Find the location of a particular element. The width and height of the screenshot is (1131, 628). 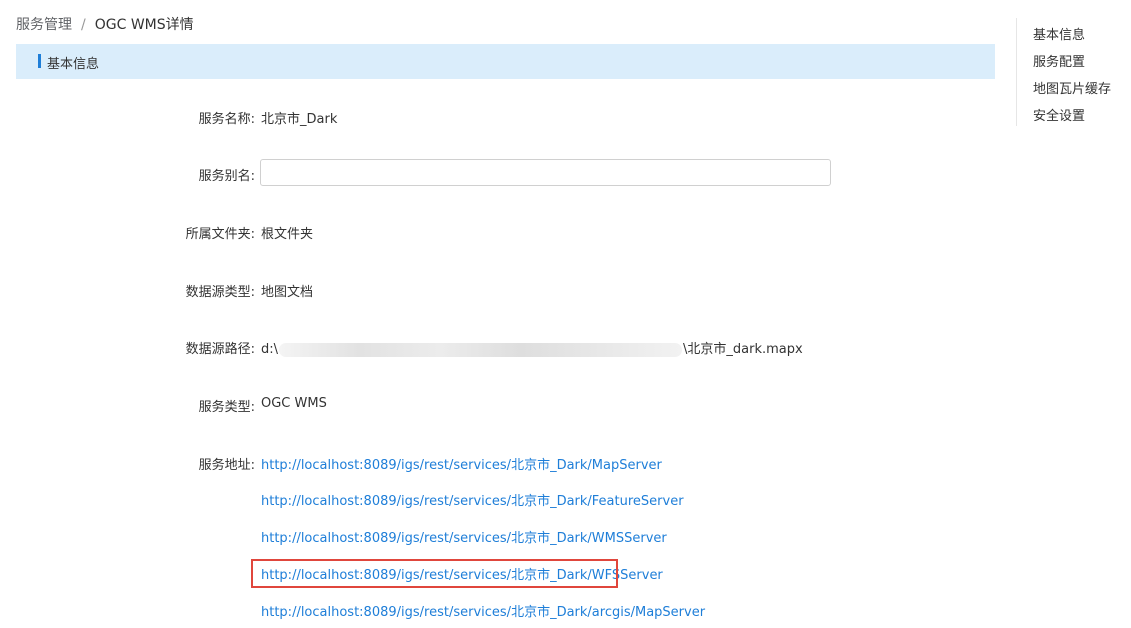

breadcrumb-current: OGC WMS详情 is located at coordinates (144, 25).